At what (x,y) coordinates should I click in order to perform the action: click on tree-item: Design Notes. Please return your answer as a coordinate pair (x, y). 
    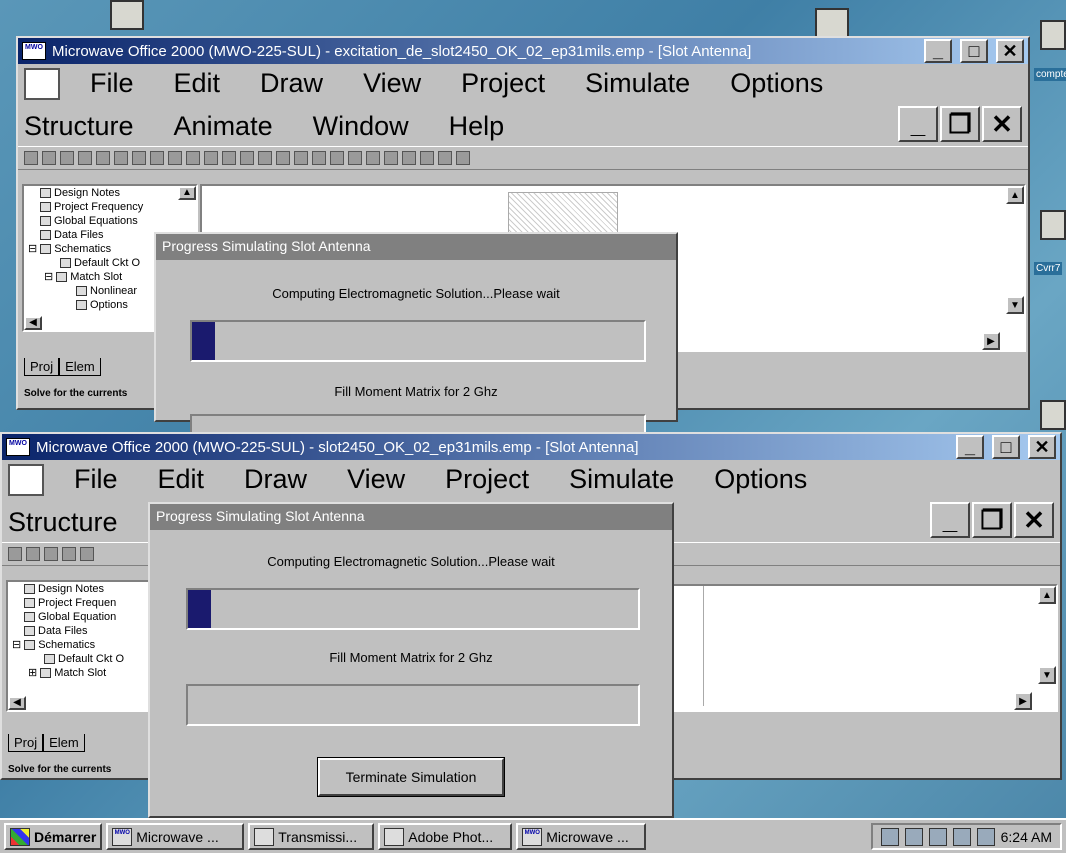
    Looking at the image, I should click on (110, 193).